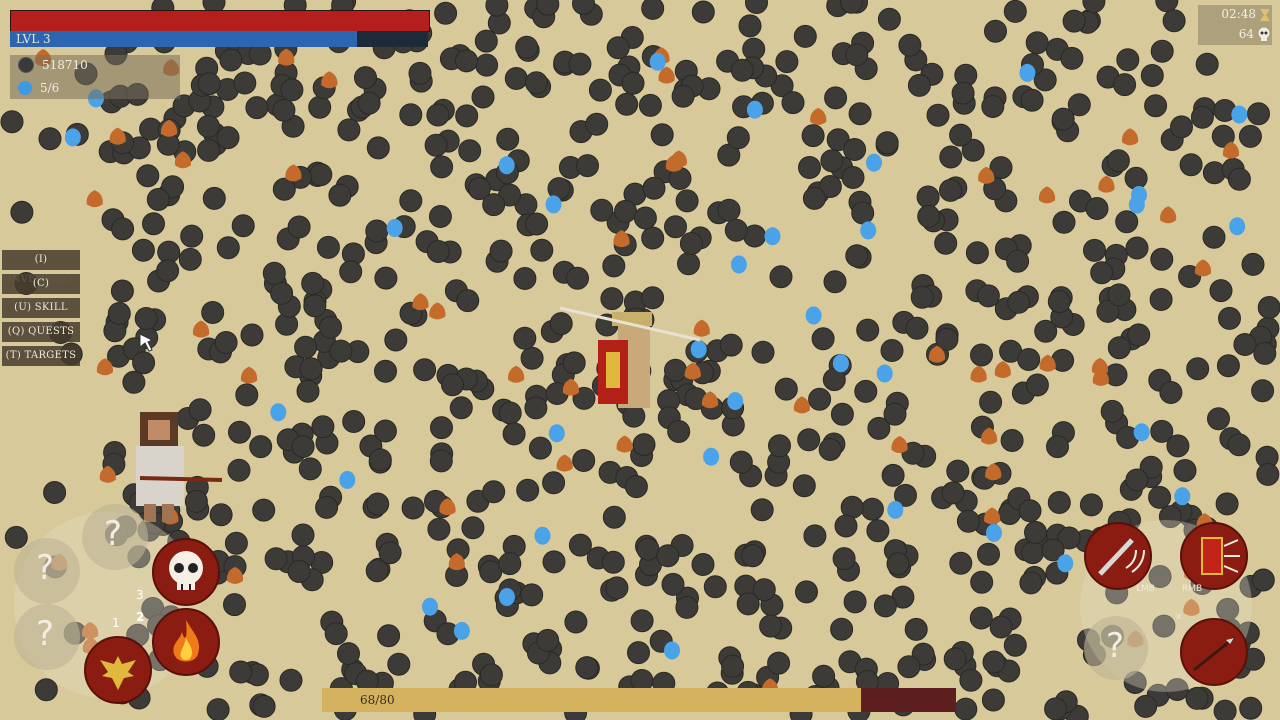  I want to click on shield-attack-button, so click(1214, 556).